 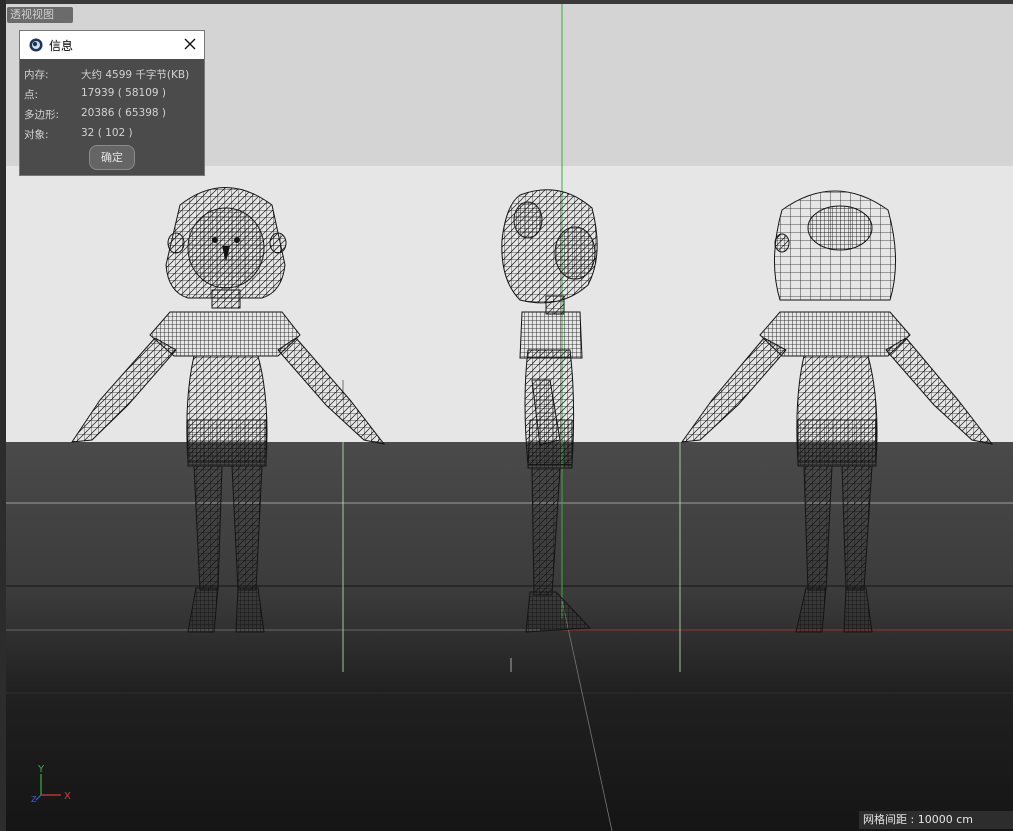 What do you see at coordinates (42, 115) in the screenshot?
I see `info-label: 多边形:` at bounding box center [42, 115].